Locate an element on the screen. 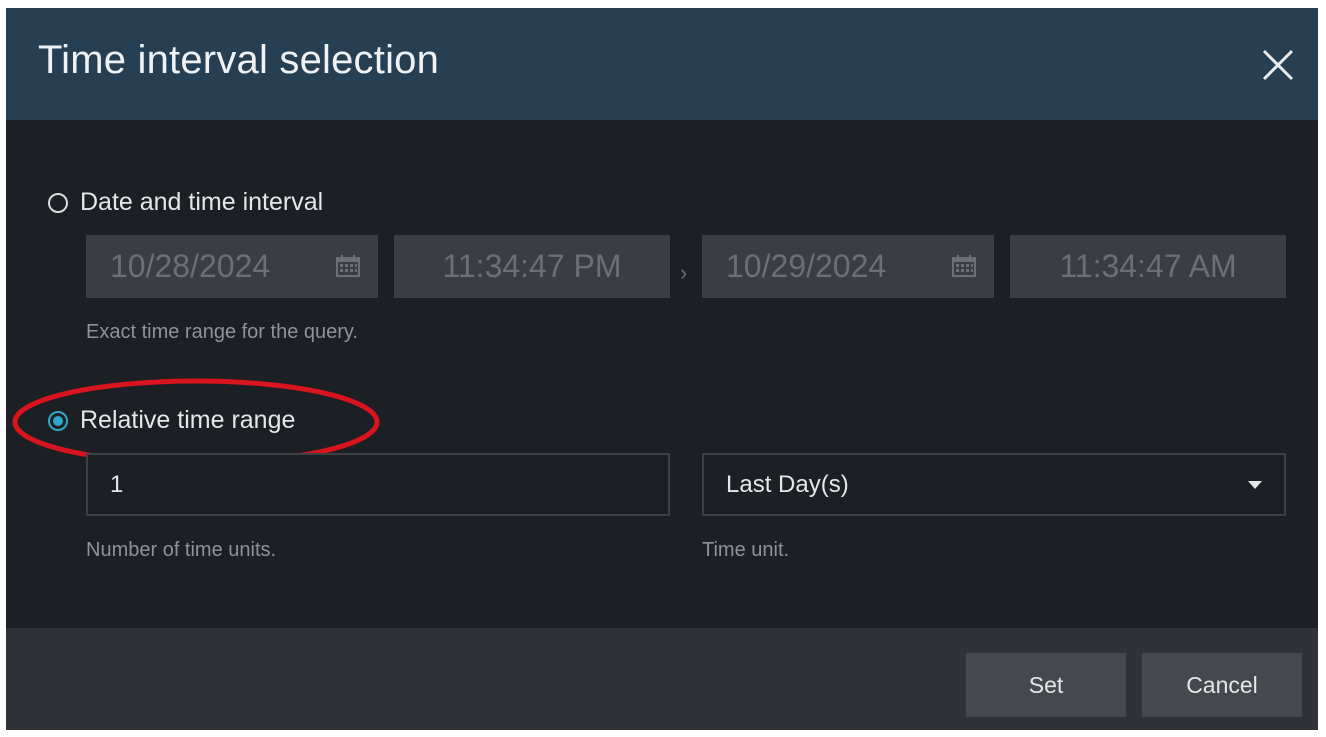 Image resolution: width=1326 pixels, height=737 pixels. close-button is located at coordinates (1278, 65).